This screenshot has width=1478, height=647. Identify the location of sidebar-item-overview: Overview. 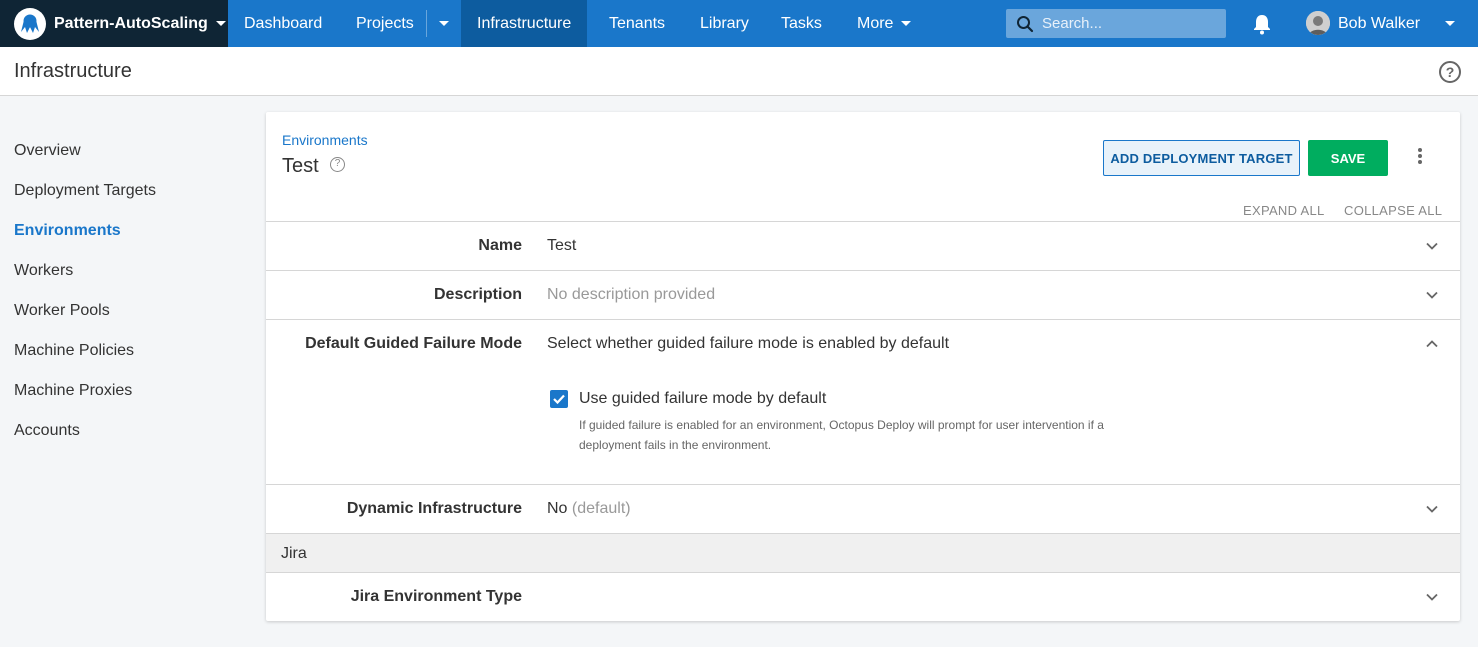
(120, 151).